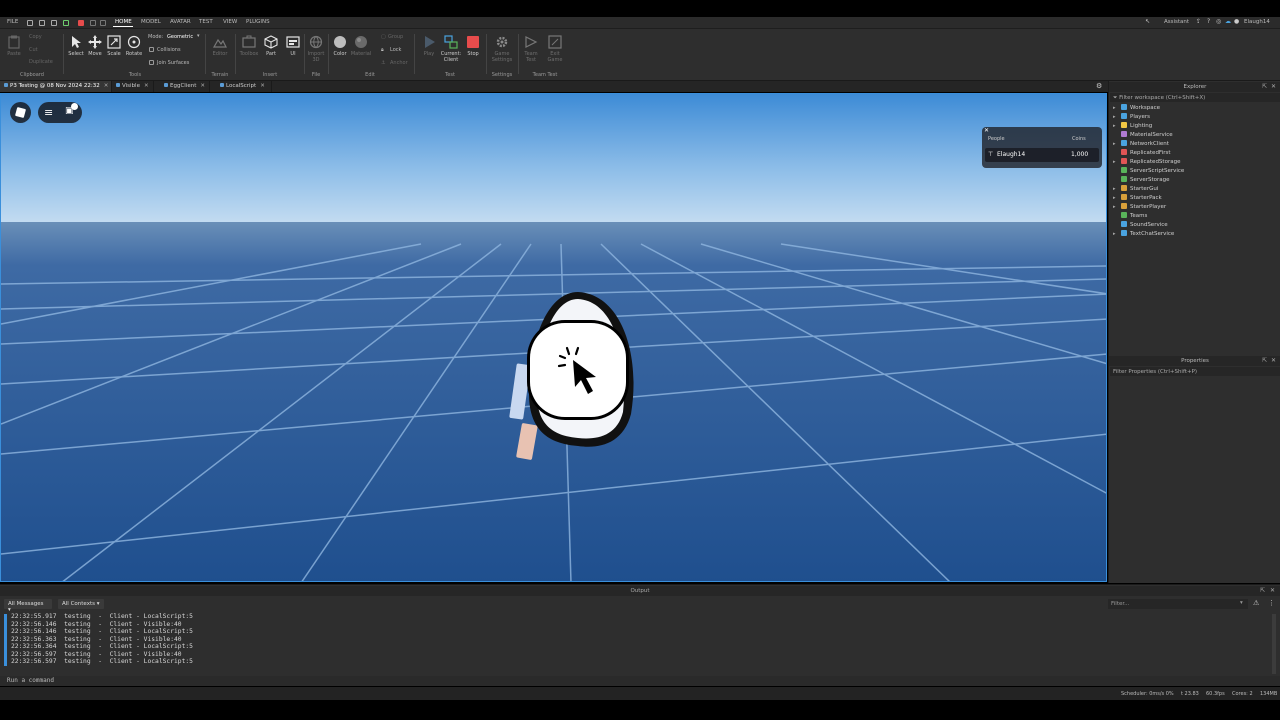 The image size is (1280, 720). I want to click on tab-model: MODEL, so click(151, 22).